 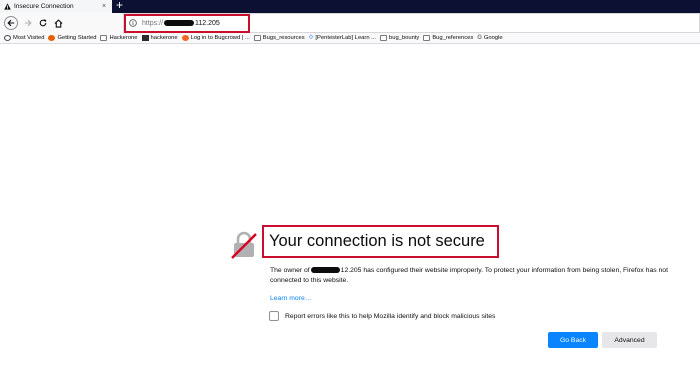 What do you see at coordinates (153, 23) in the screenshot?
I see `url-protocol: https://` at bounding box center [153, 23].